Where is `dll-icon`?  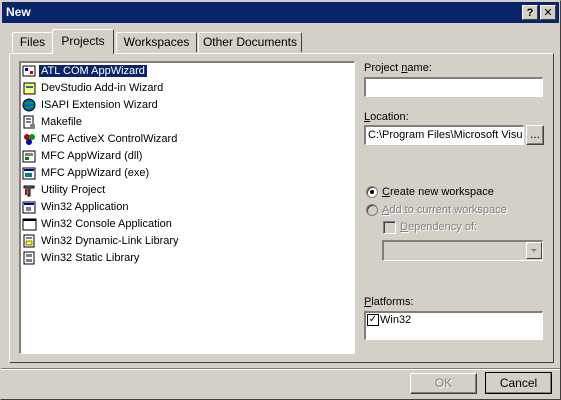
dll-icon is located at coordinates (29, 241).